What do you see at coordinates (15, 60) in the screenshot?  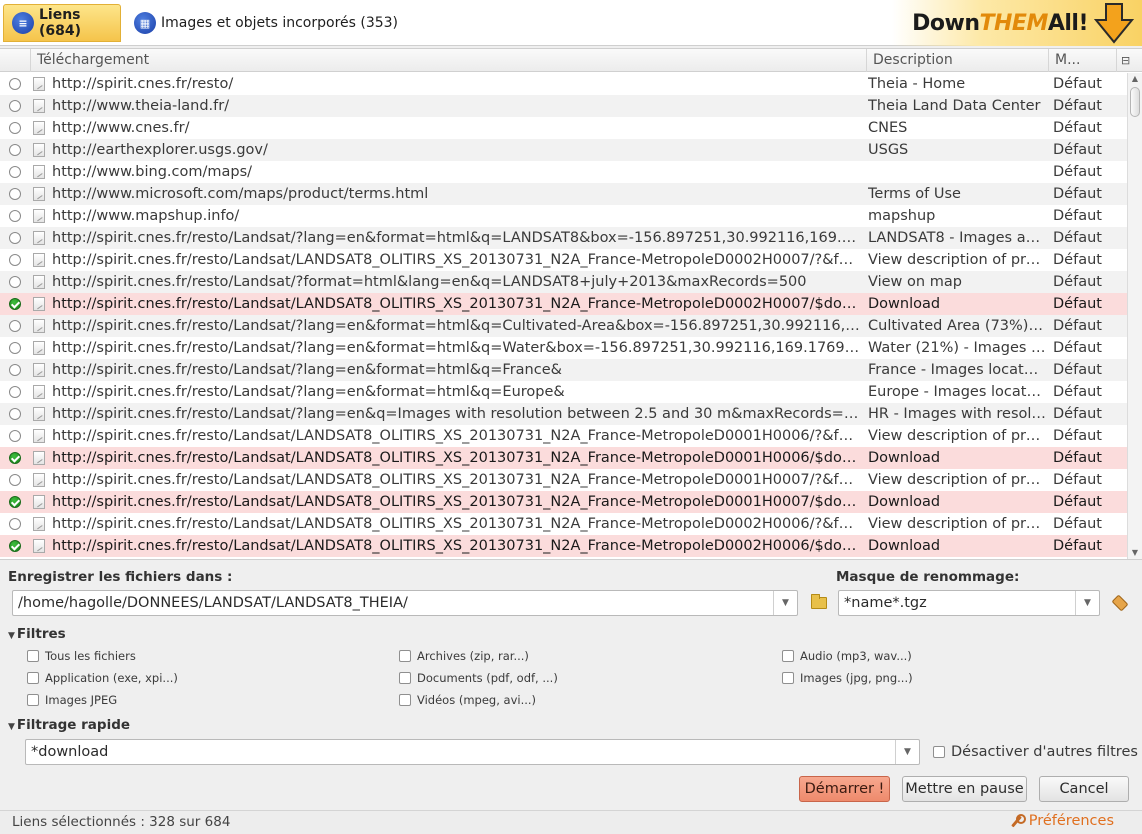 I see `column-check` at bounding box center [15, 60].